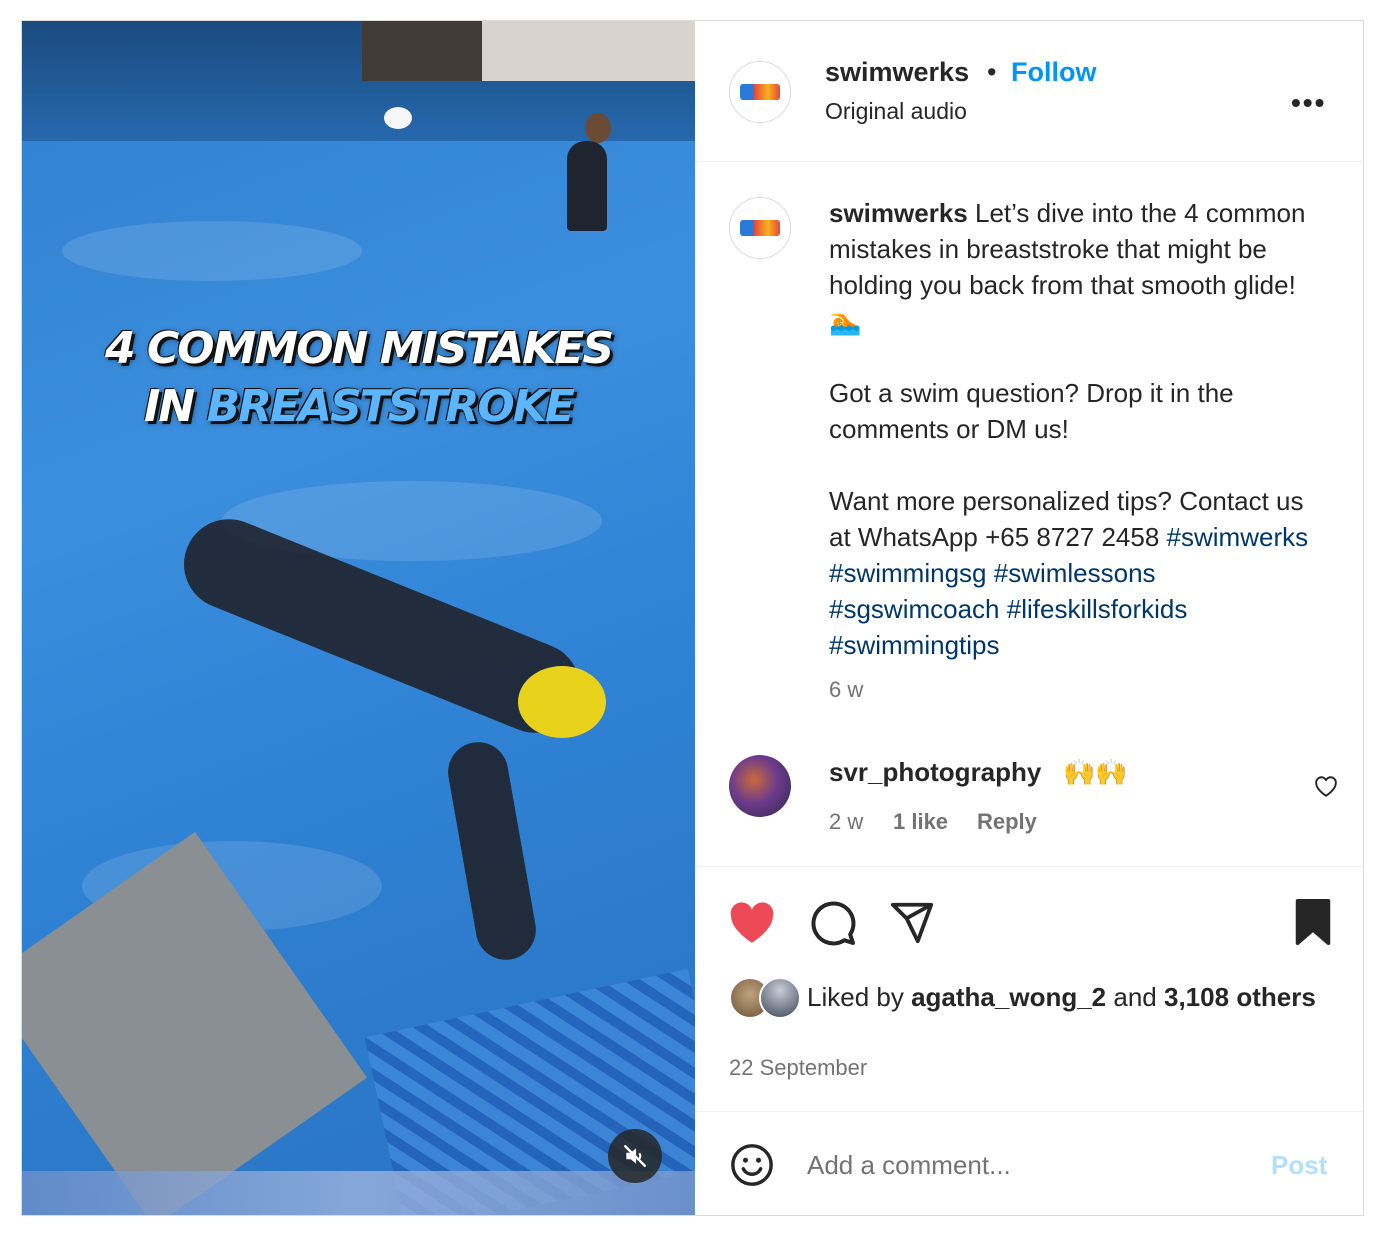 This screenshot has height=1238, width=1386. What do you see at coordinates (752, 922) in the screenshot?
I see `like-heart-icon` at bounding box center [752, 922].